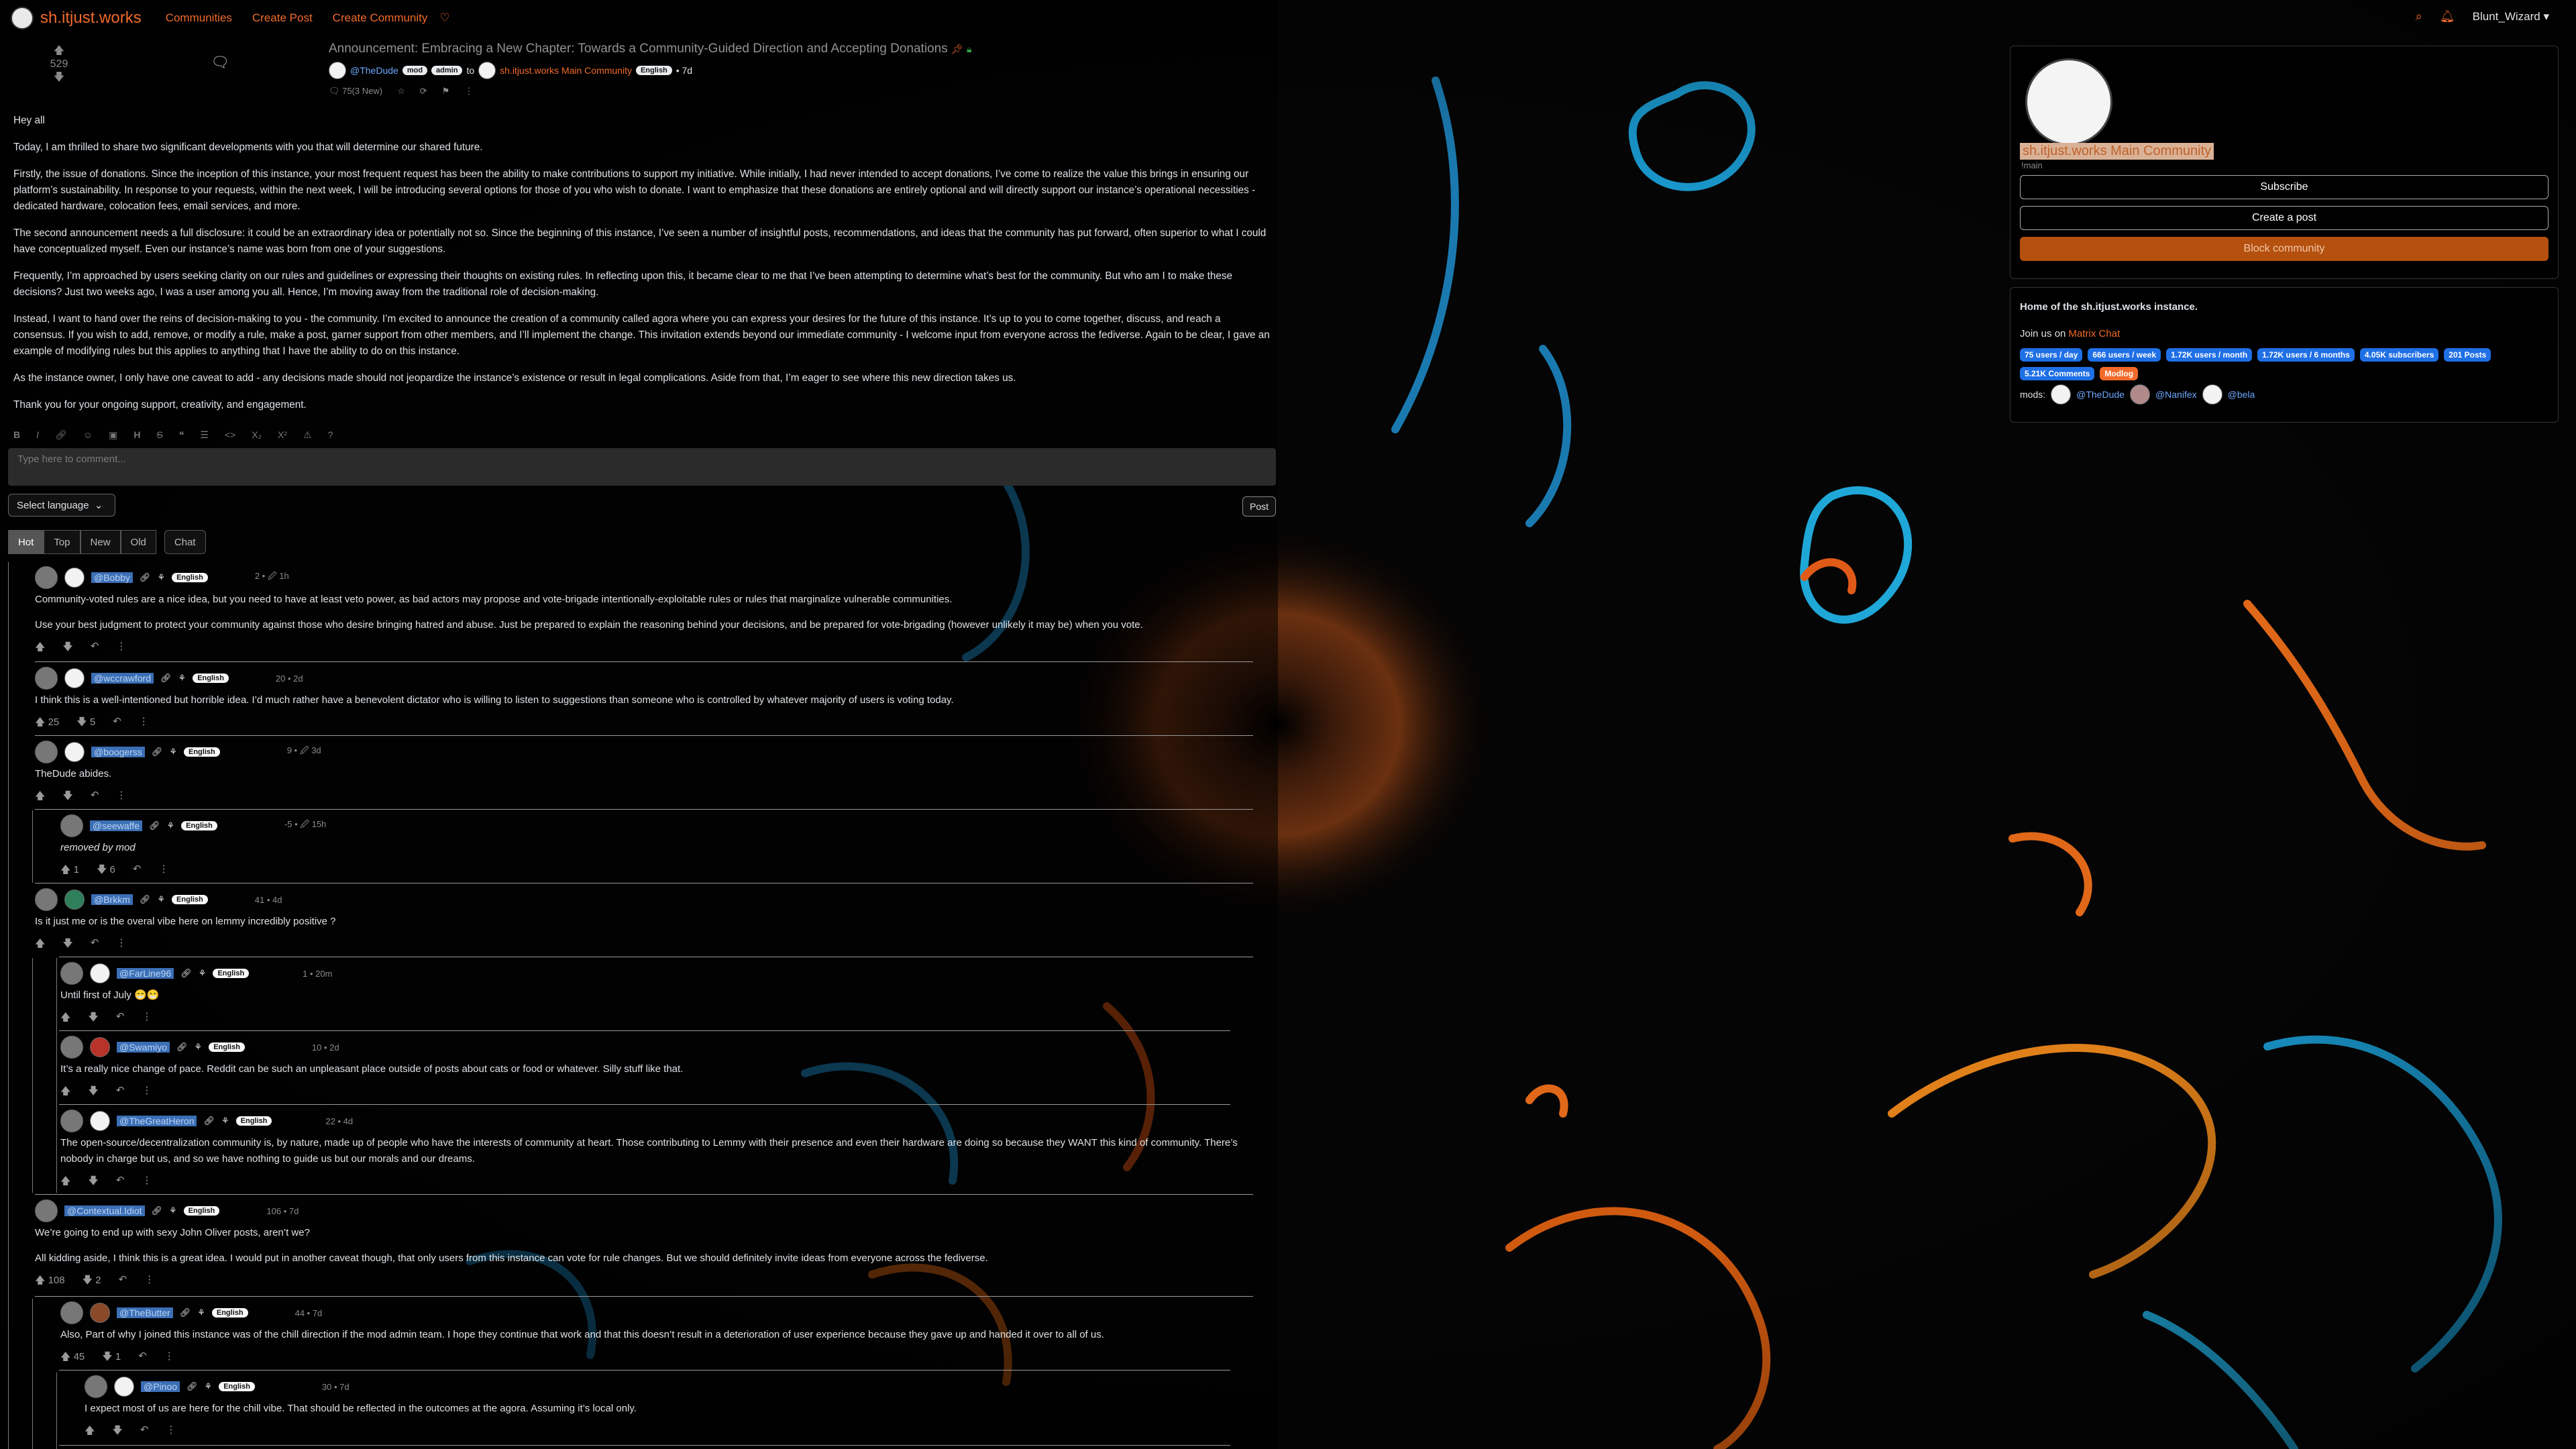  Describe the element at coordinates (199, 18) in the screenshot. I see `nav-communities: Communities` at that location.